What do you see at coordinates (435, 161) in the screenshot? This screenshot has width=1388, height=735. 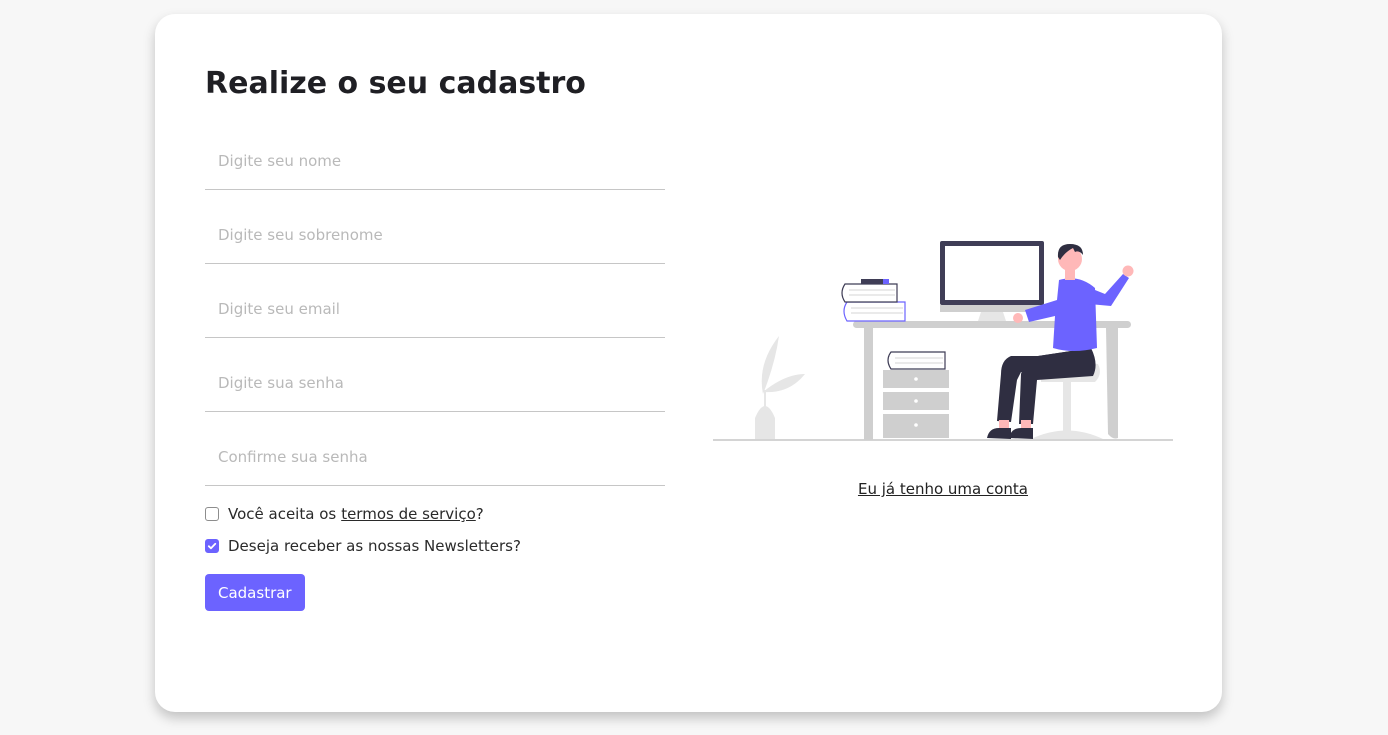 I see `first-name-input` at bounding box center [435, 161].